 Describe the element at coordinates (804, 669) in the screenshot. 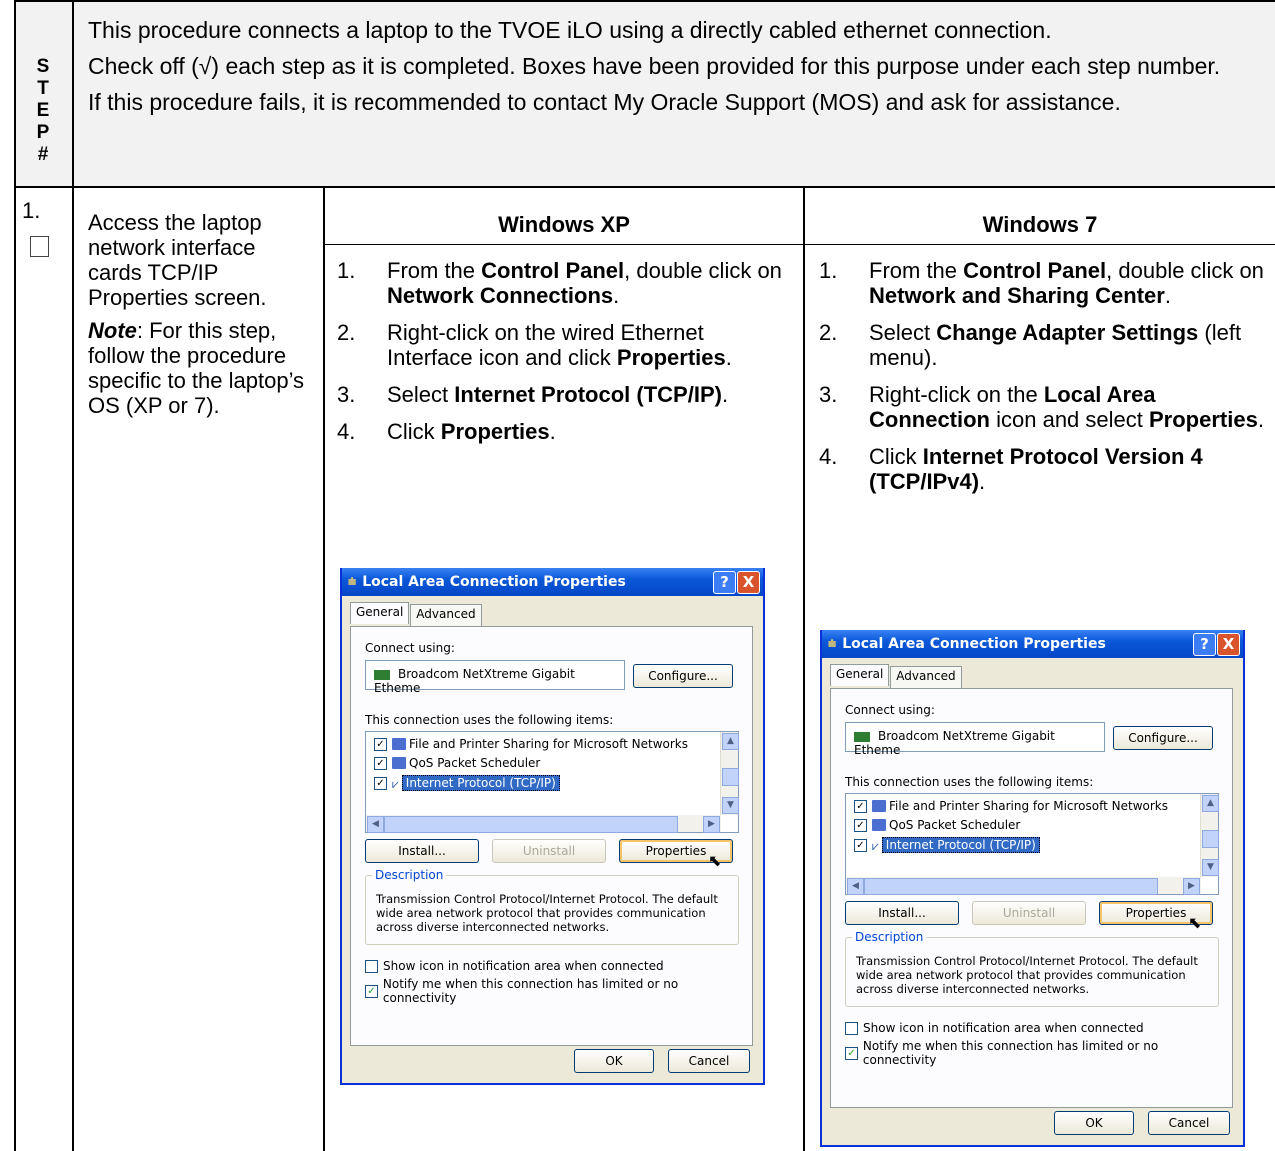

I see `os-column-divider` at that location.